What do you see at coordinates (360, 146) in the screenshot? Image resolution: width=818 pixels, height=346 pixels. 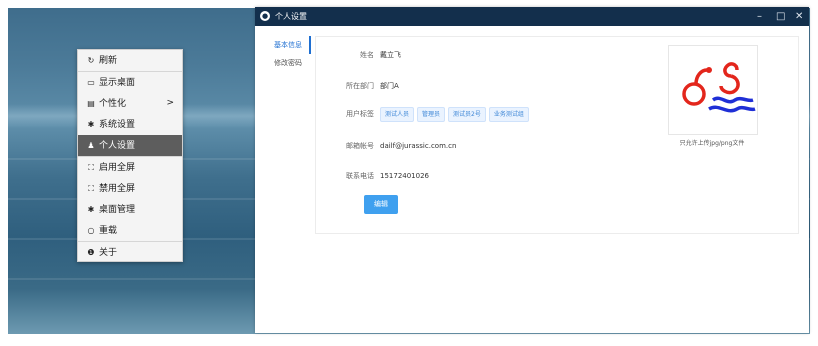 I see `email-label: 邮箱帐号` at bounding box center [360, 146].